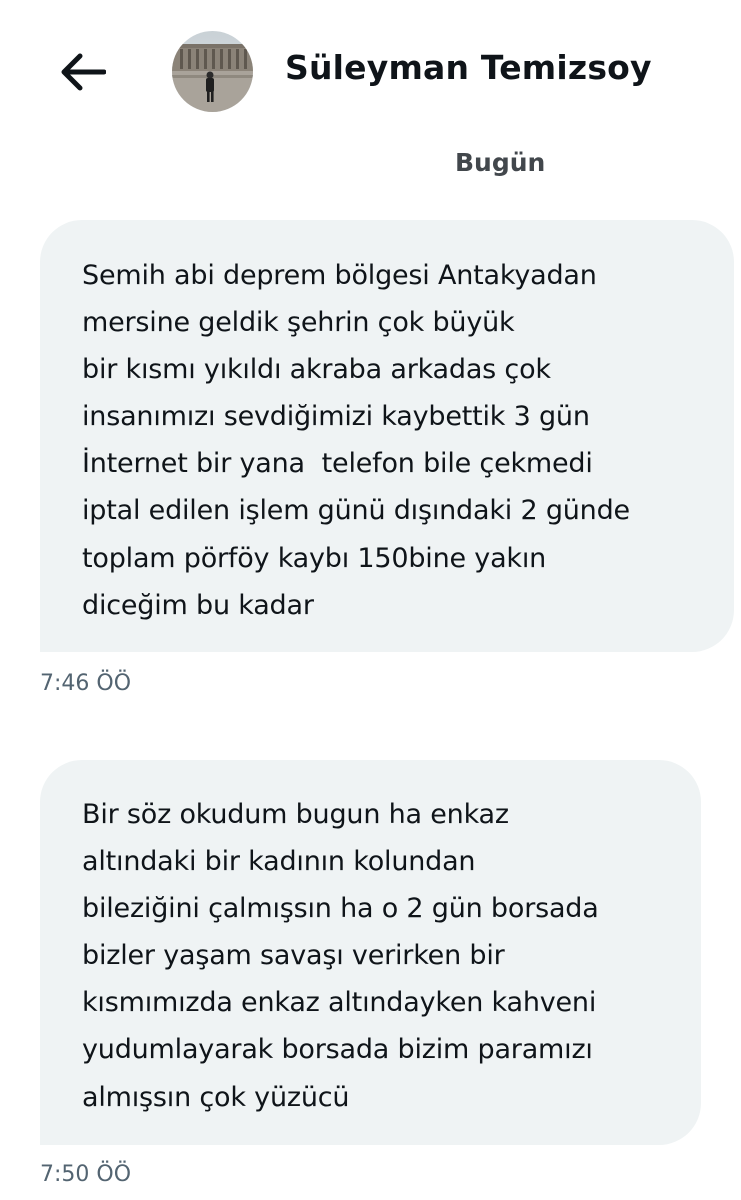 This screenshot has height=1200, width=741. What do you see at coordinates (337, 1050) in the screenshot?
I see `message-line: yudumlayarak borsada bizim paramızı` at bounding box center [337, 1050].